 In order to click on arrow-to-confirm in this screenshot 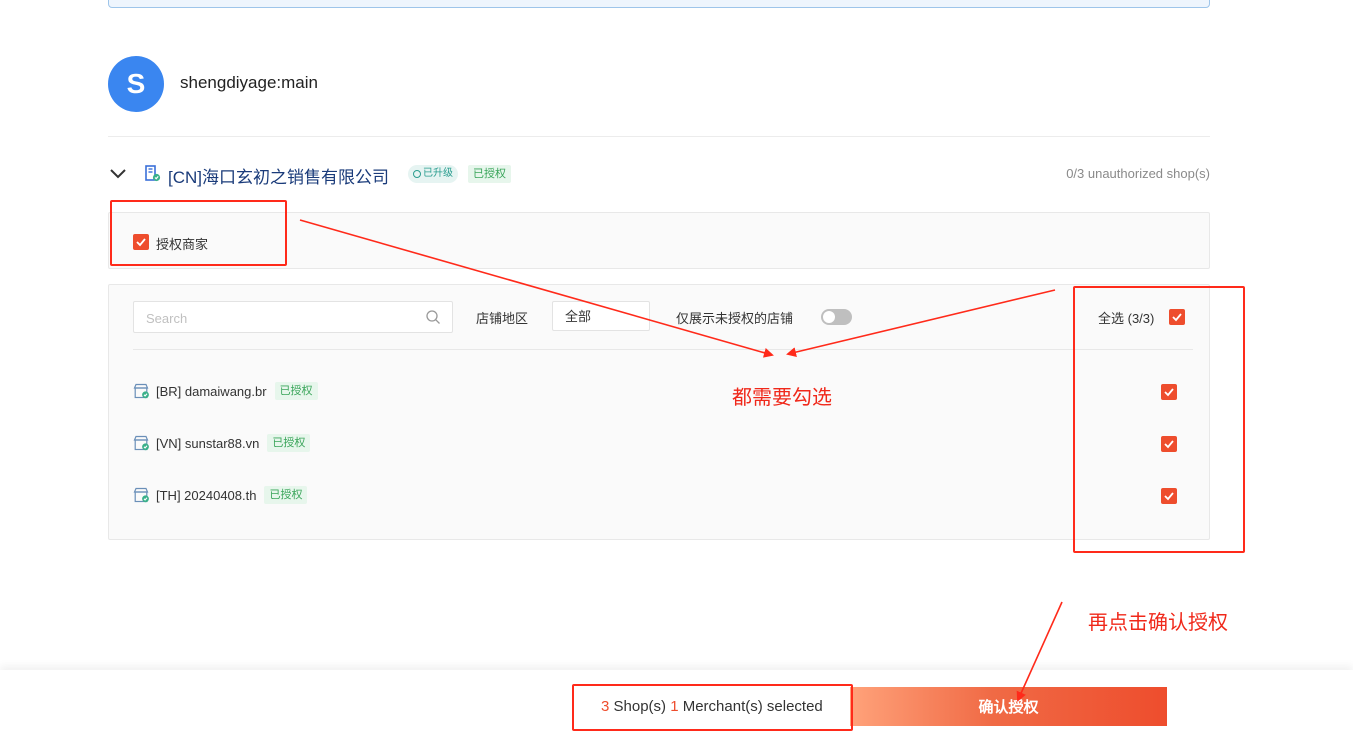, I will do `click(1039, 651)`.